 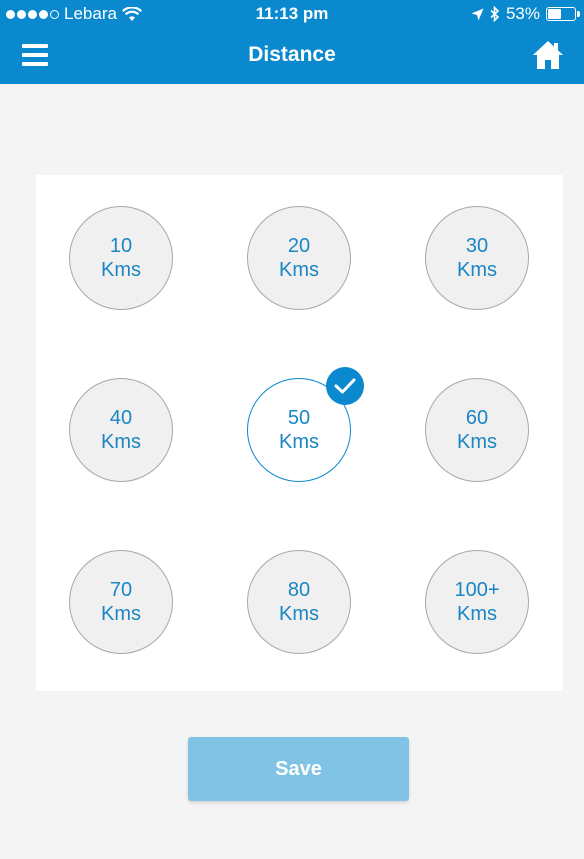 I want to click on distance-option-50: 50 Kms, so click(x=305, y=424).